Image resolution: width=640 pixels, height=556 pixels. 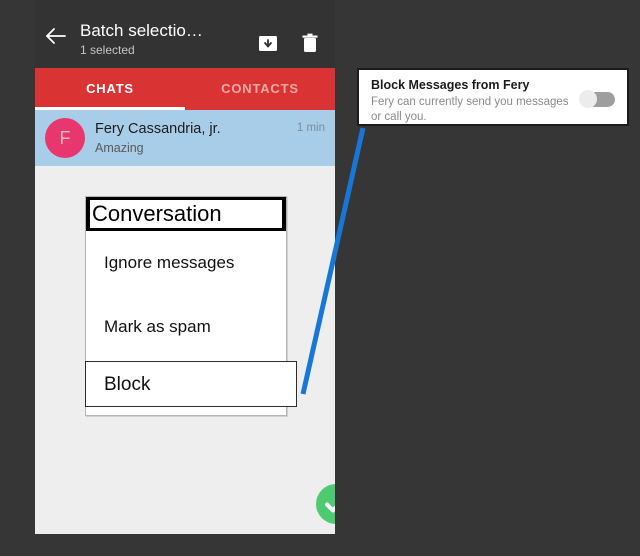 I want to click on context-menu-title: Conversation, so click(x=186, y=214).